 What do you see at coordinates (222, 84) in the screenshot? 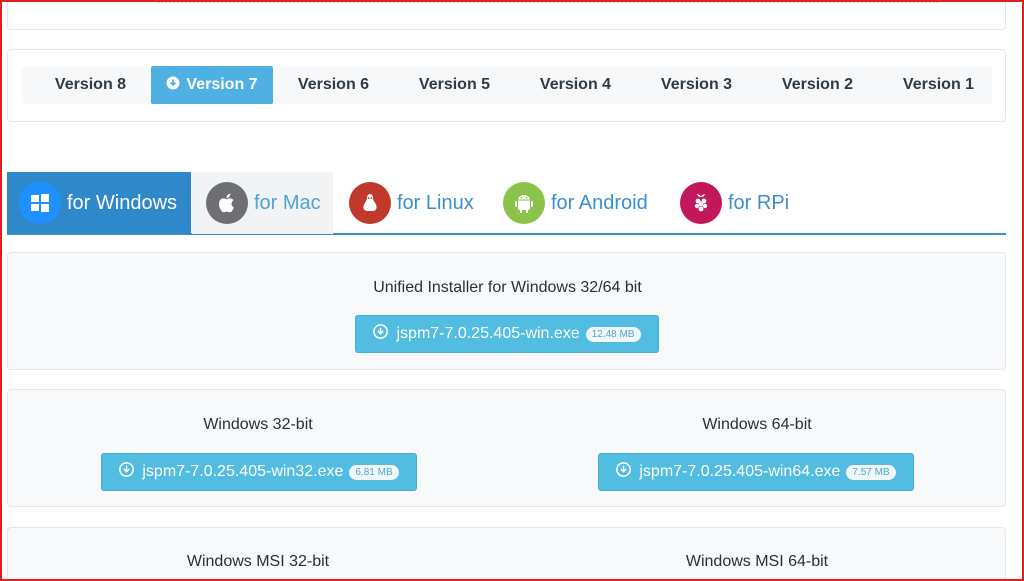
I see `tab-label: Version 7` at bounding box center [222, 84].